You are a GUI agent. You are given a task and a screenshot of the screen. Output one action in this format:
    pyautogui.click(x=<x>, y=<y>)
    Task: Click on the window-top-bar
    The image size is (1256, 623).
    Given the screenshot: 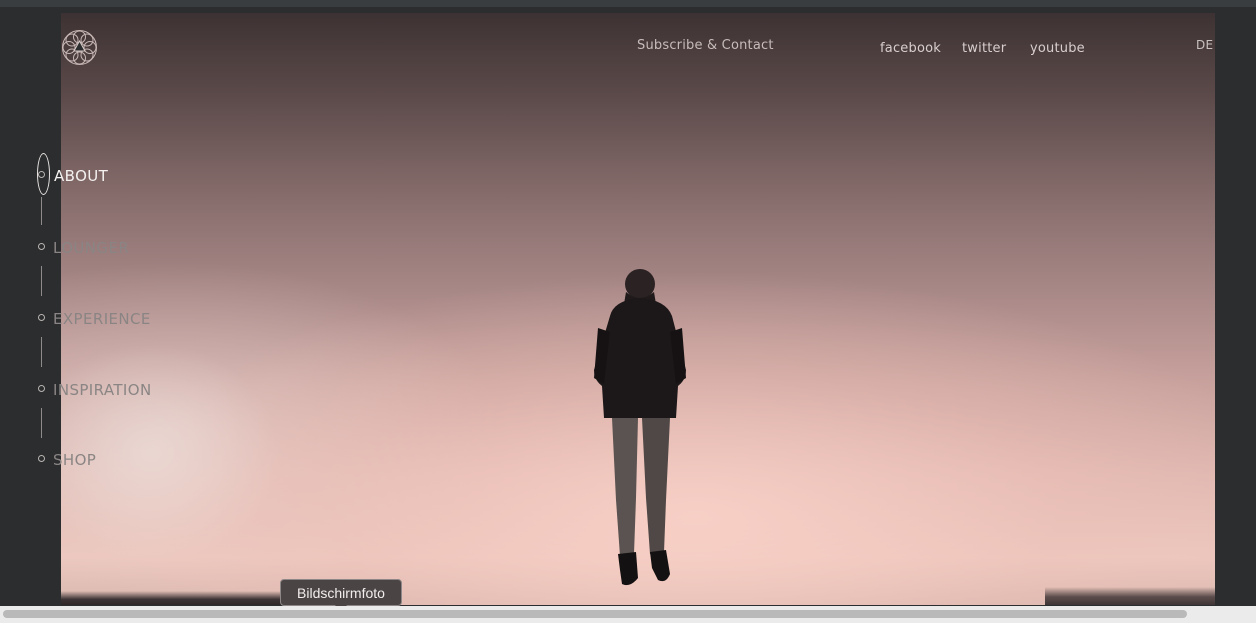 What is the action you would take?
    pyautogui.click(x=628, y=3)
    